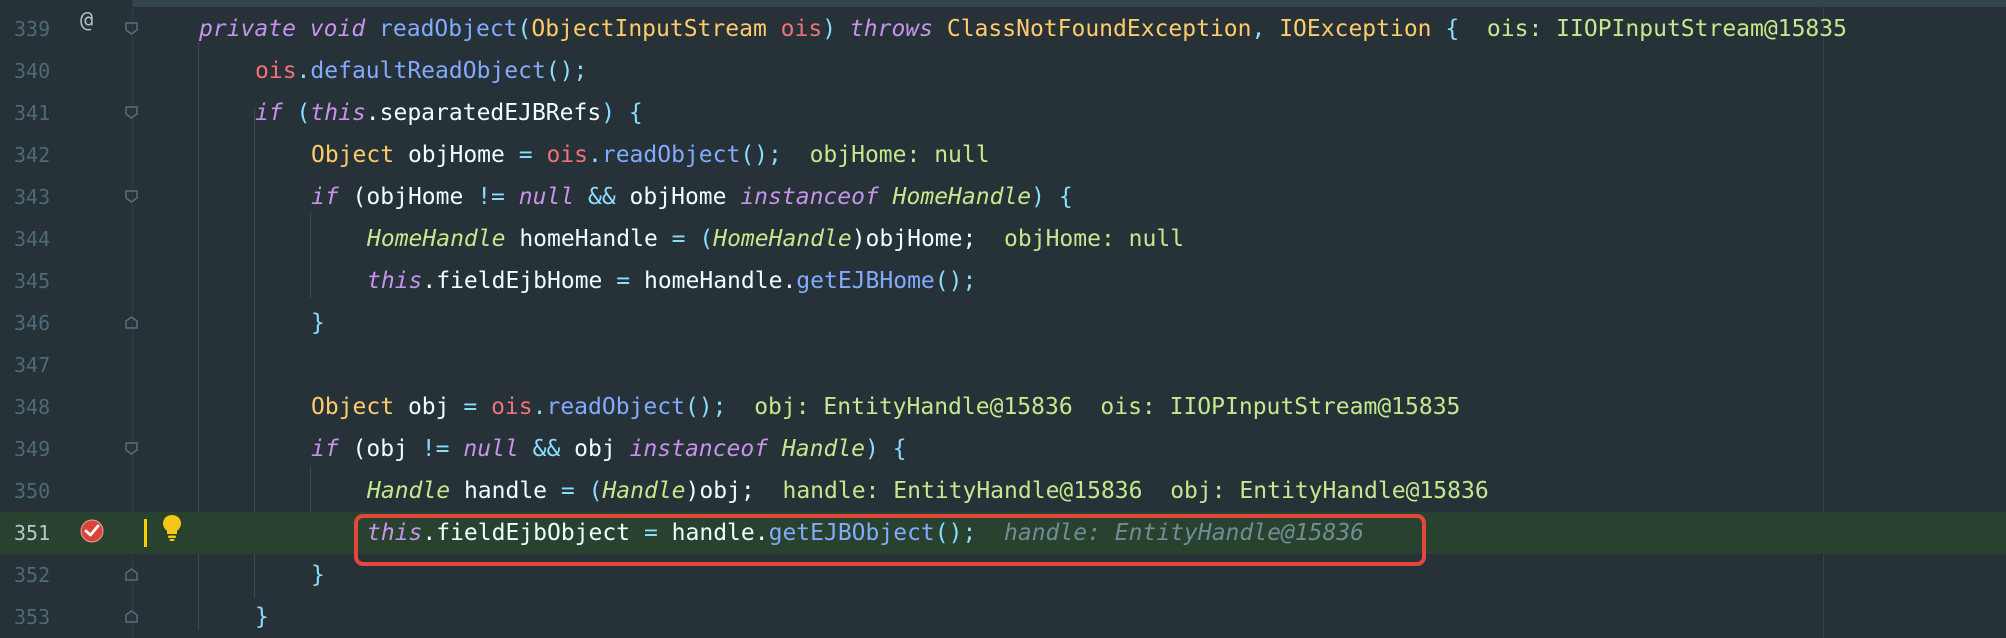 The image size is (2006, 638). I want to click on code-token: ();, so click(761, 155).